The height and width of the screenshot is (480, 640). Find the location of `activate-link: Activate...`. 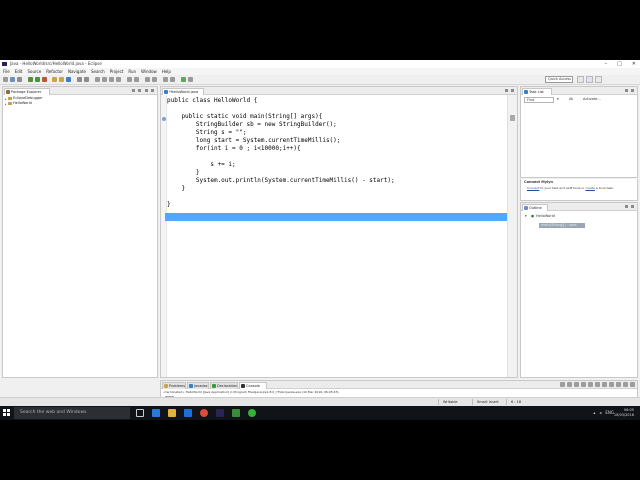

activate-link: Activate... is located at coordinates (592, 99).